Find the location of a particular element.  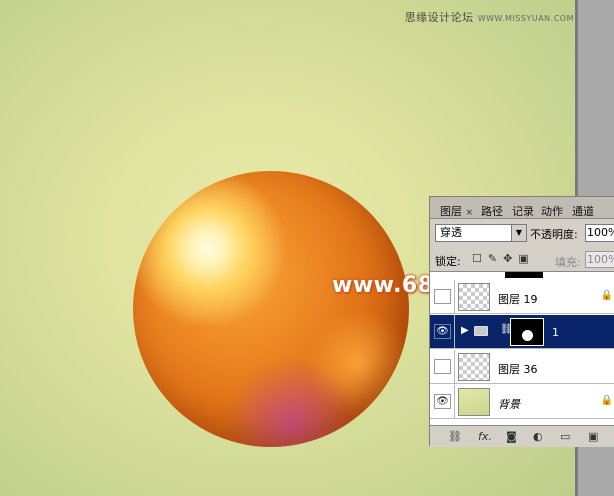

chevron-down-icon: ▼ is located at coordinates (518, 233).